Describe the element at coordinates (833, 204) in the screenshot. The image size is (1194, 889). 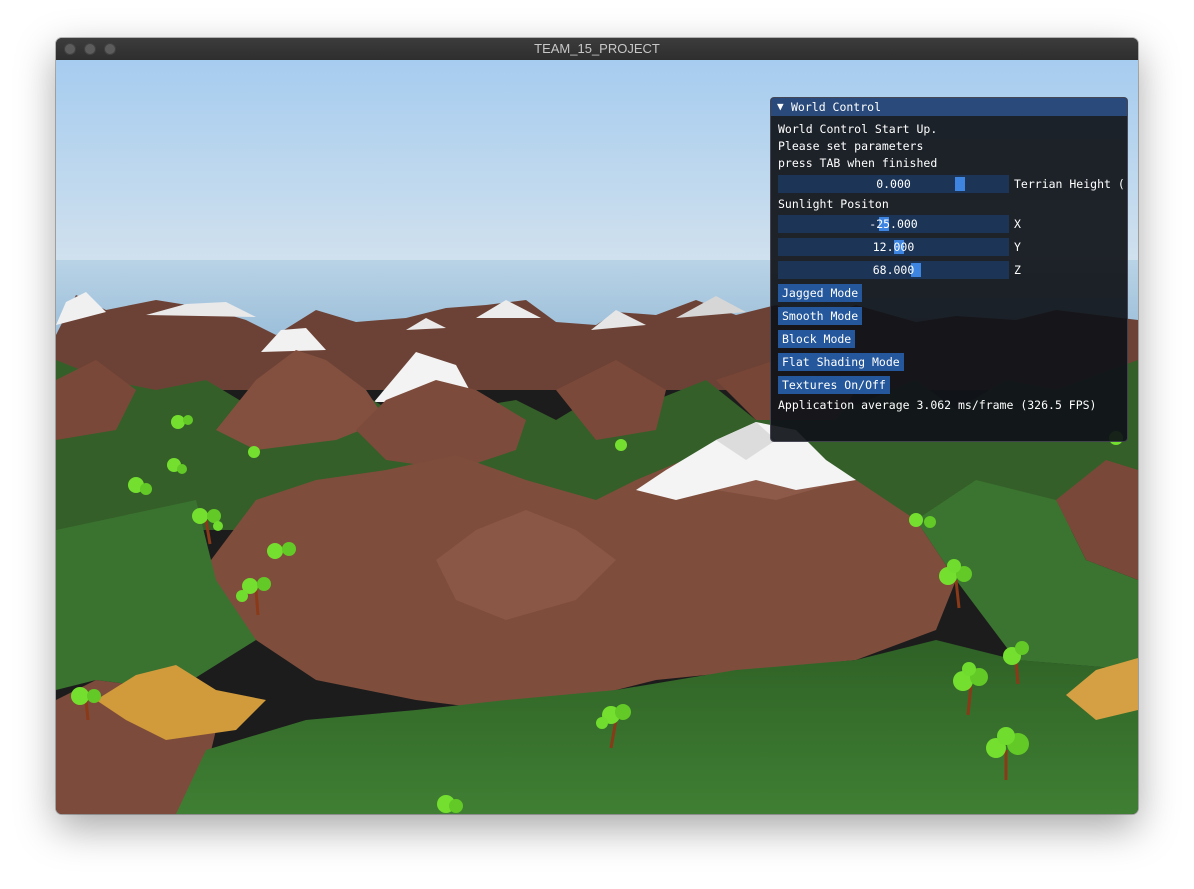
I see `sunlight-position-label: Sunlight Positon` at that location.